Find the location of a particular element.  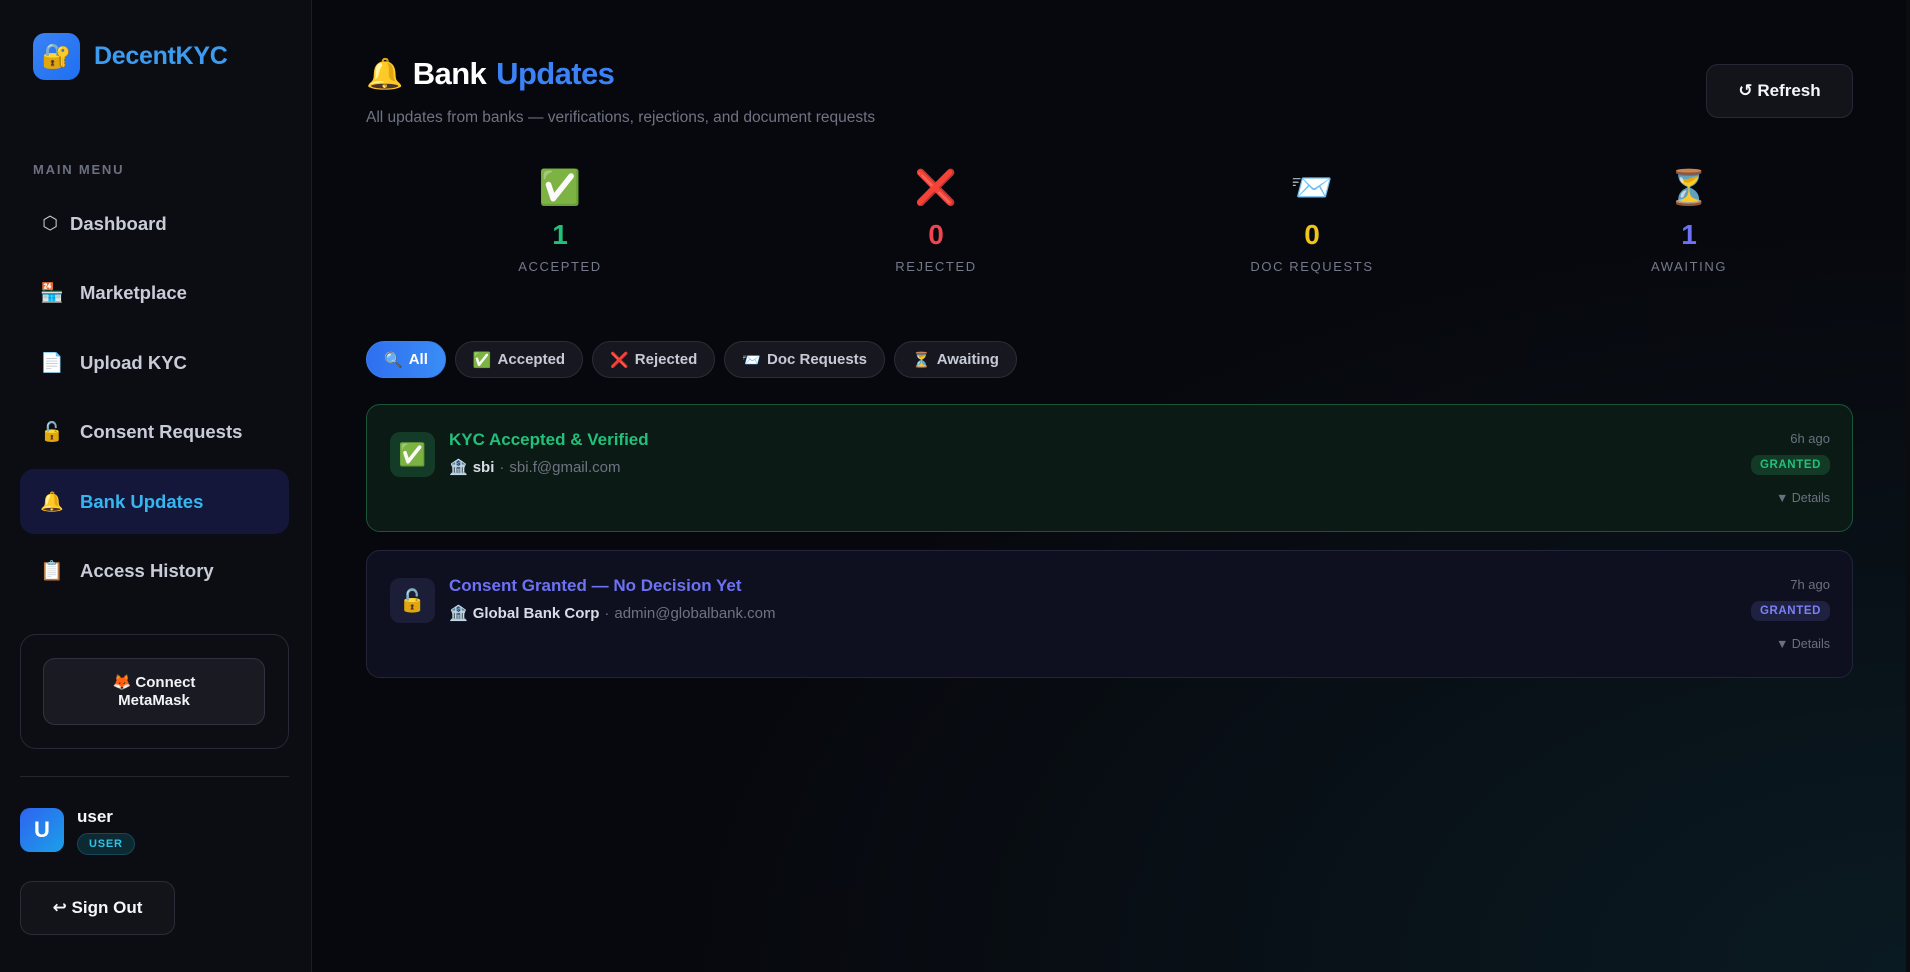

user-card: U user USER is located at coordinates (77, 831).